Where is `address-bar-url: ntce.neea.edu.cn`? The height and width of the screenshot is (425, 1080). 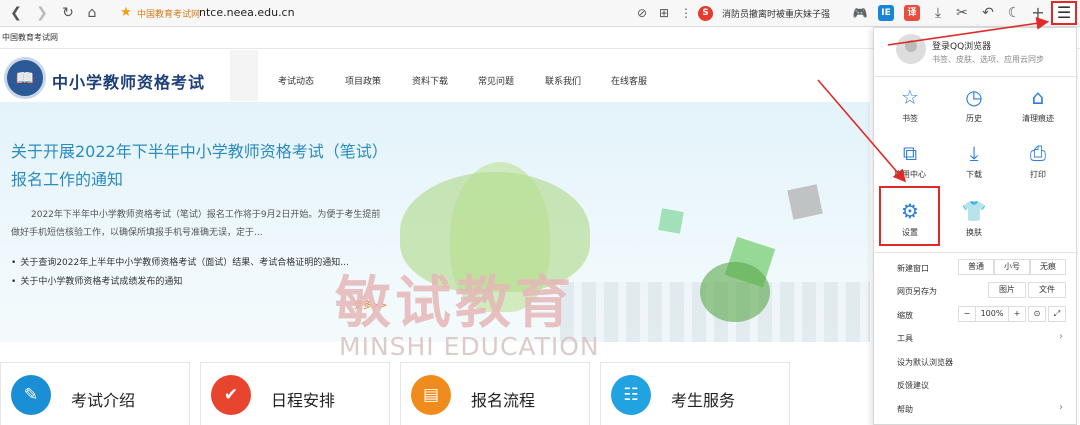 address-bar-url: ntce.neea.edu.cn is located at coordinates (247, 12).